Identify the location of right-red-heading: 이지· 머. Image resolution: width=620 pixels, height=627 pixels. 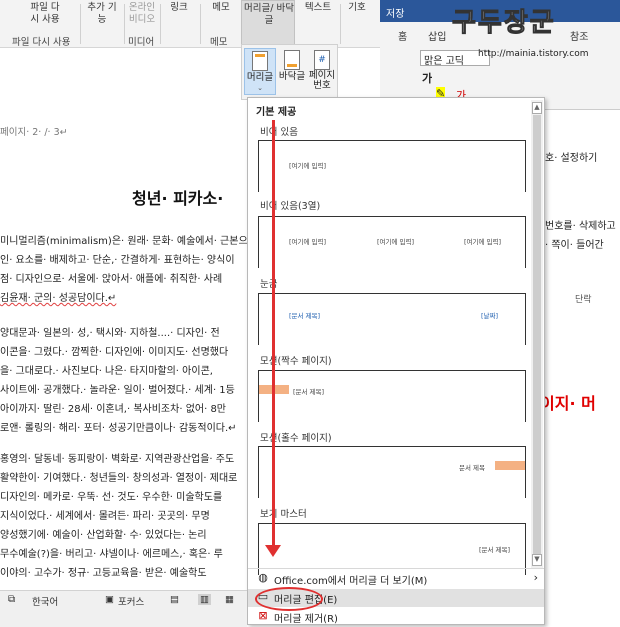
(568, 403).